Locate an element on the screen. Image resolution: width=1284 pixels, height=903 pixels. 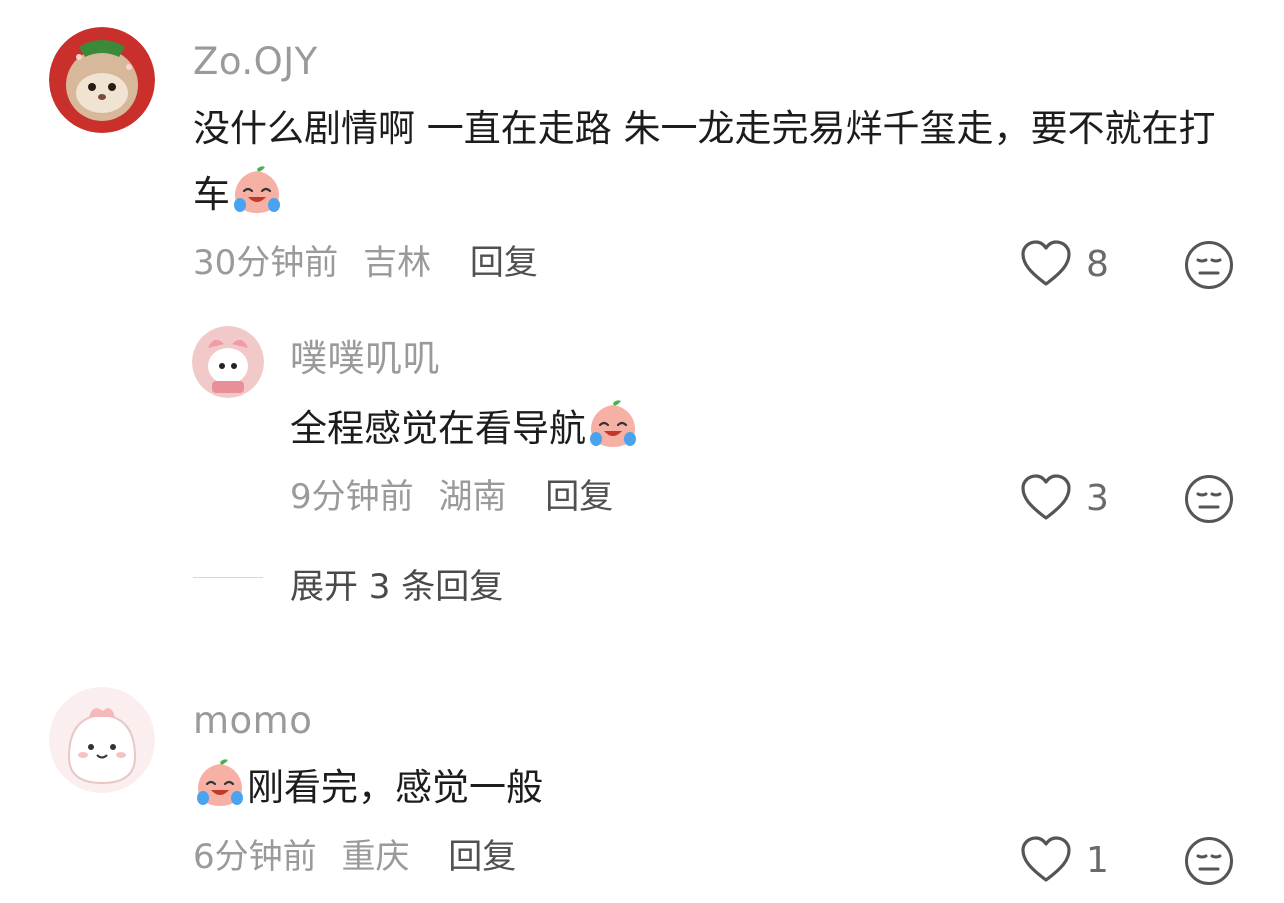
comment-username: Zo.OJY is located at coordinates (255, 61).